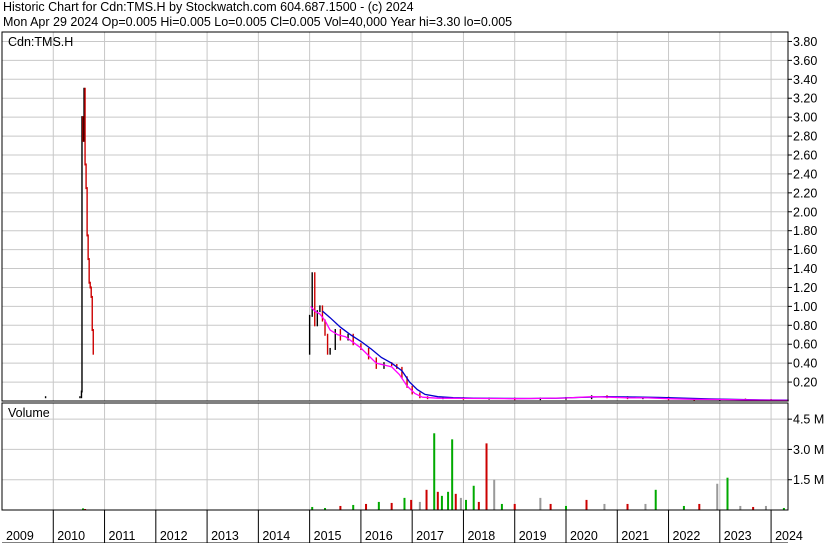 This screenshot has height=543, width=830. What do you see at coordinates (805, 42) in the screenshot?
I see `price-tick-label: 3.80` at bounding box center [805, 42].